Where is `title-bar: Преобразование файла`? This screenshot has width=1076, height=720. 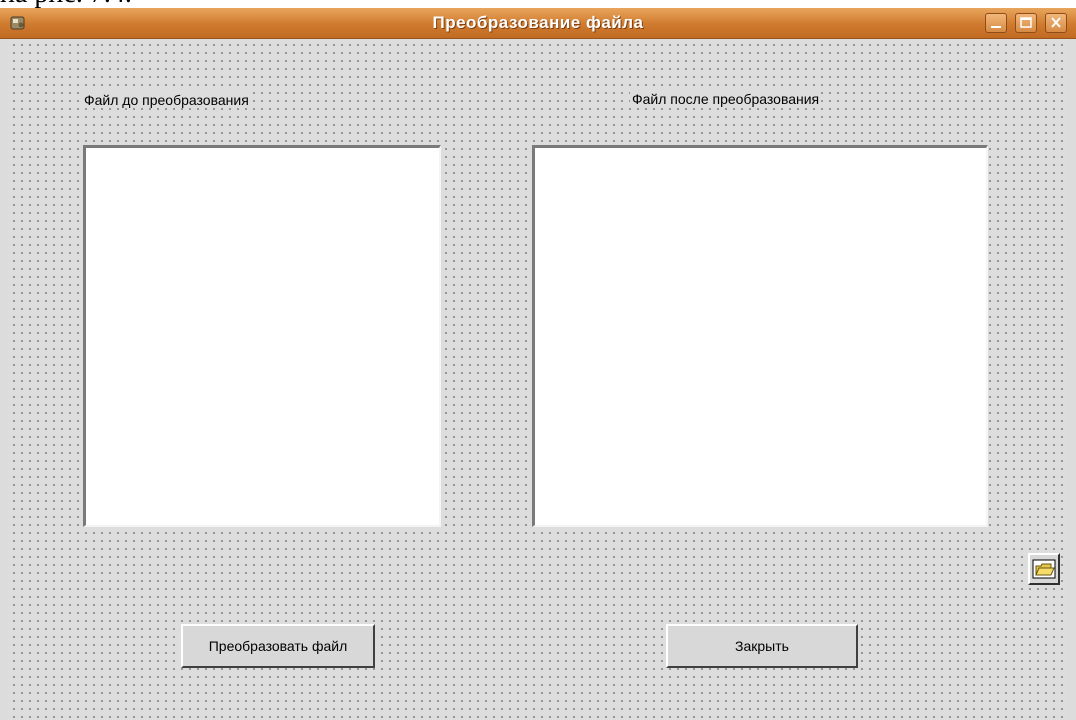 title-bar: Преобразование файла is located at coordinates (538, 23).